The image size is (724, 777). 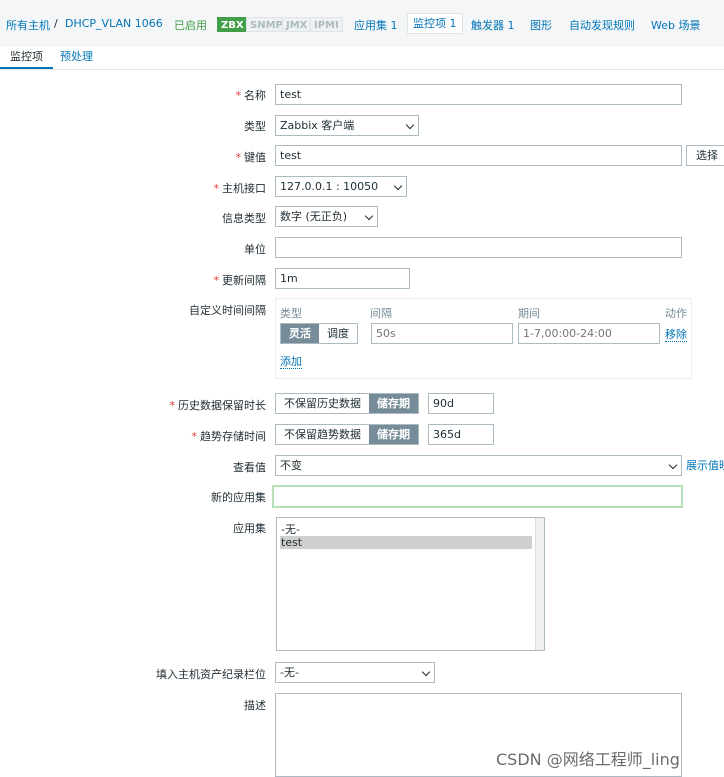 I want to click on listbox-scrollbar, so click(x=539, y=584).